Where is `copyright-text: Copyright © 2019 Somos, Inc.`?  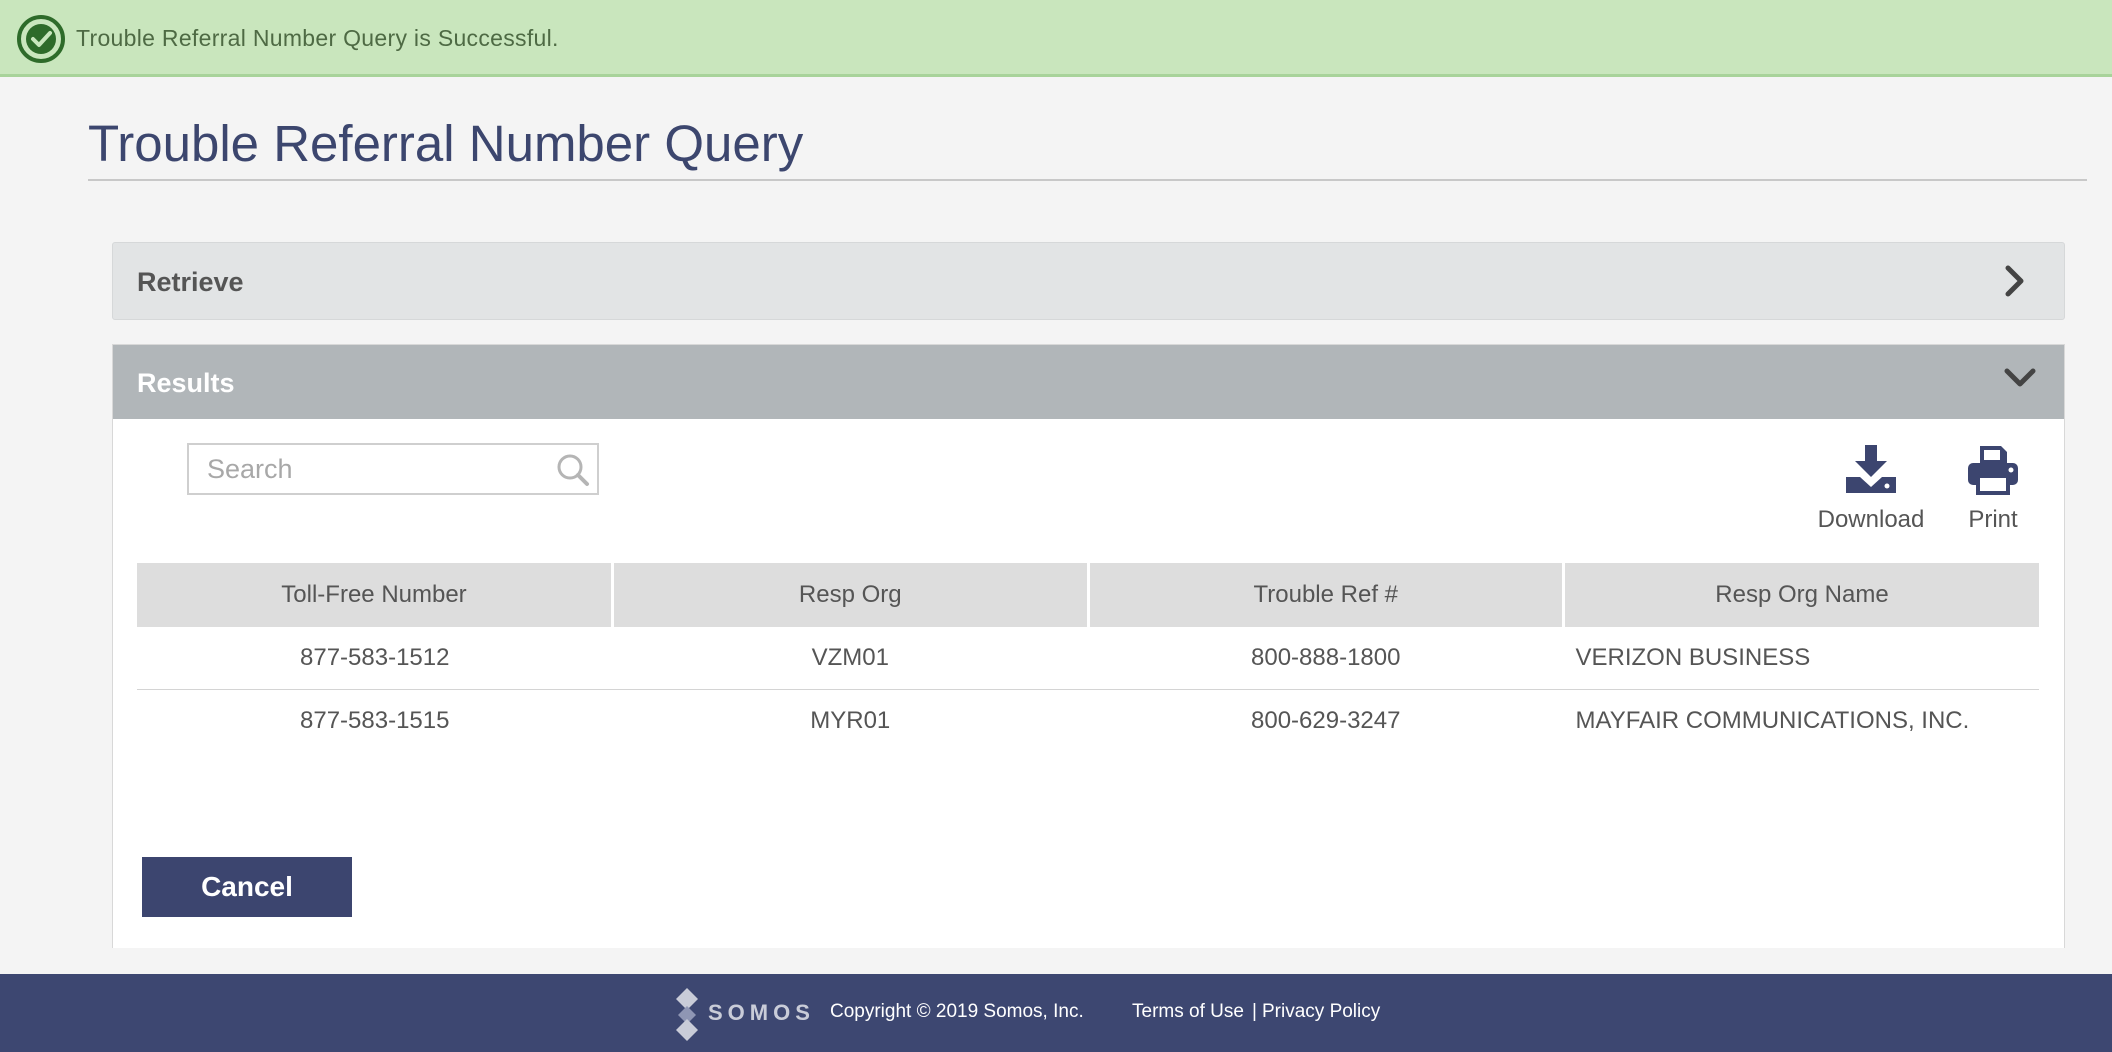 copyright-text: Copyright © 2019 Somos, Inc. is located at coordinates (957, 1011).